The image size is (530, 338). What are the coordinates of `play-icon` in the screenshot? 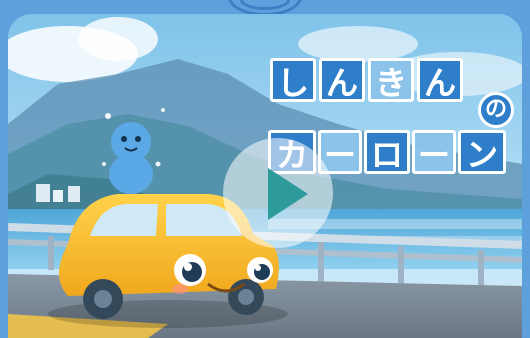 It's located at (288, 194).